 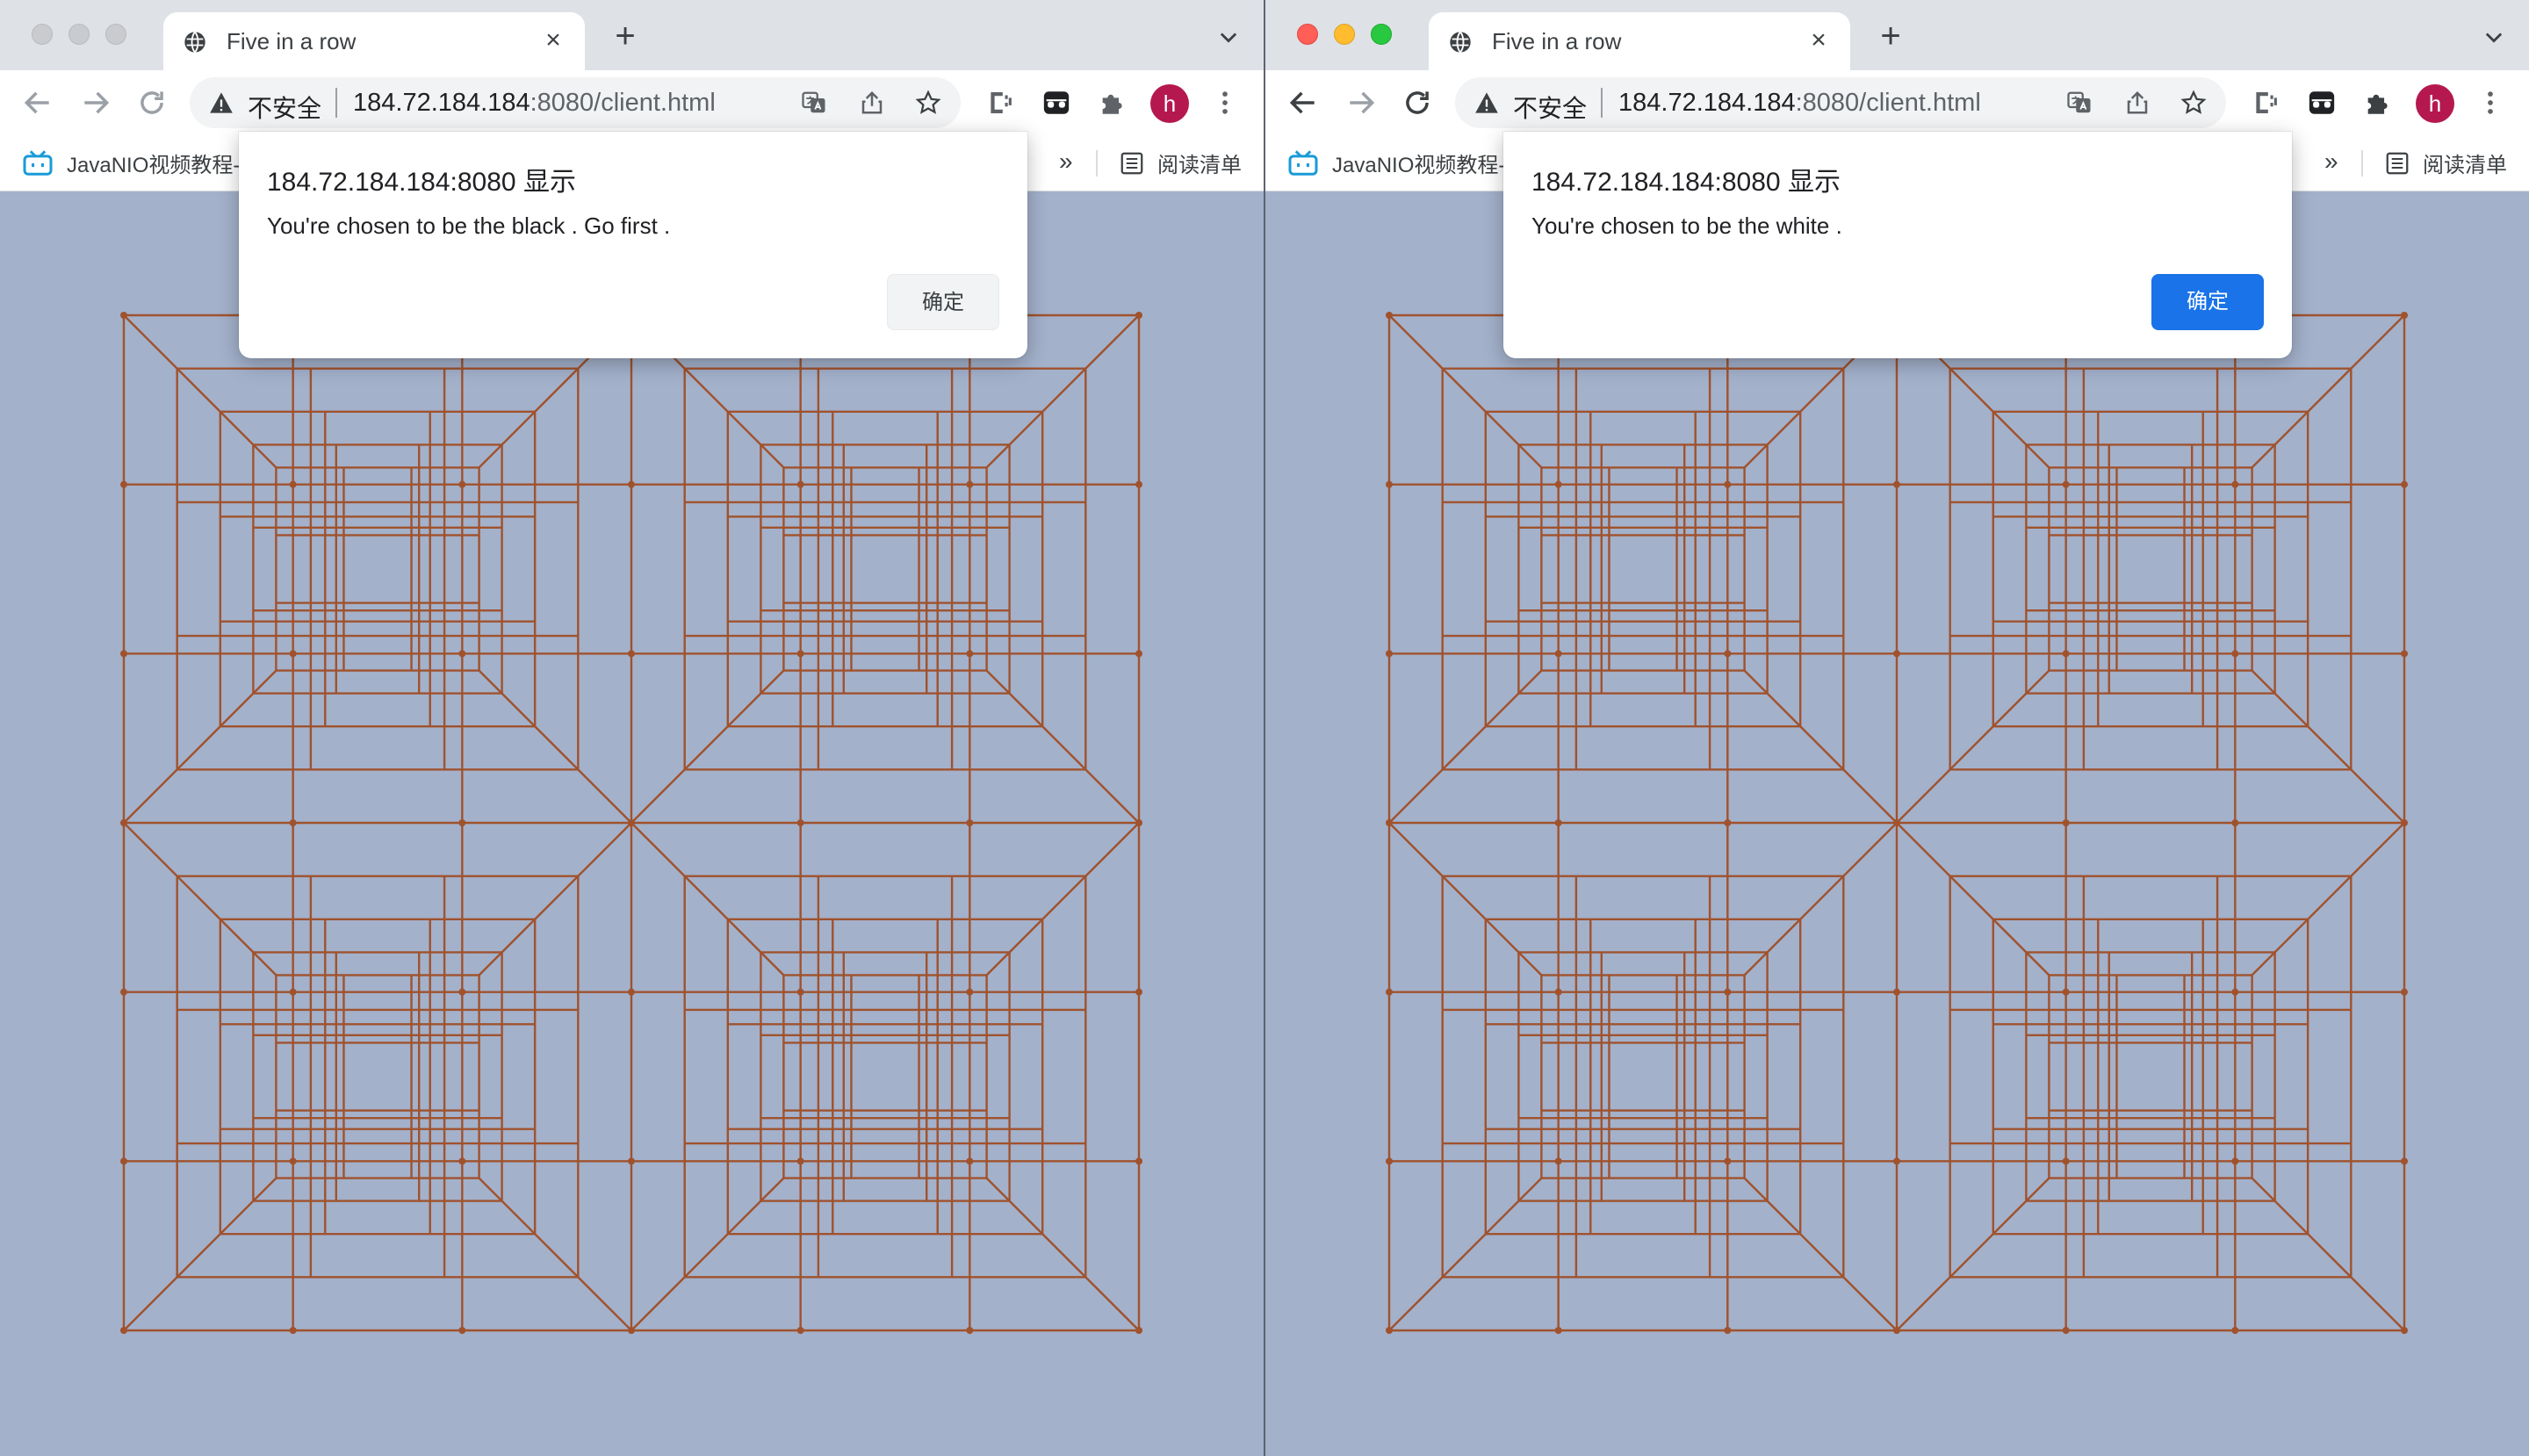 I want to click on puzzle-icon, so click(x=2378, y=103).